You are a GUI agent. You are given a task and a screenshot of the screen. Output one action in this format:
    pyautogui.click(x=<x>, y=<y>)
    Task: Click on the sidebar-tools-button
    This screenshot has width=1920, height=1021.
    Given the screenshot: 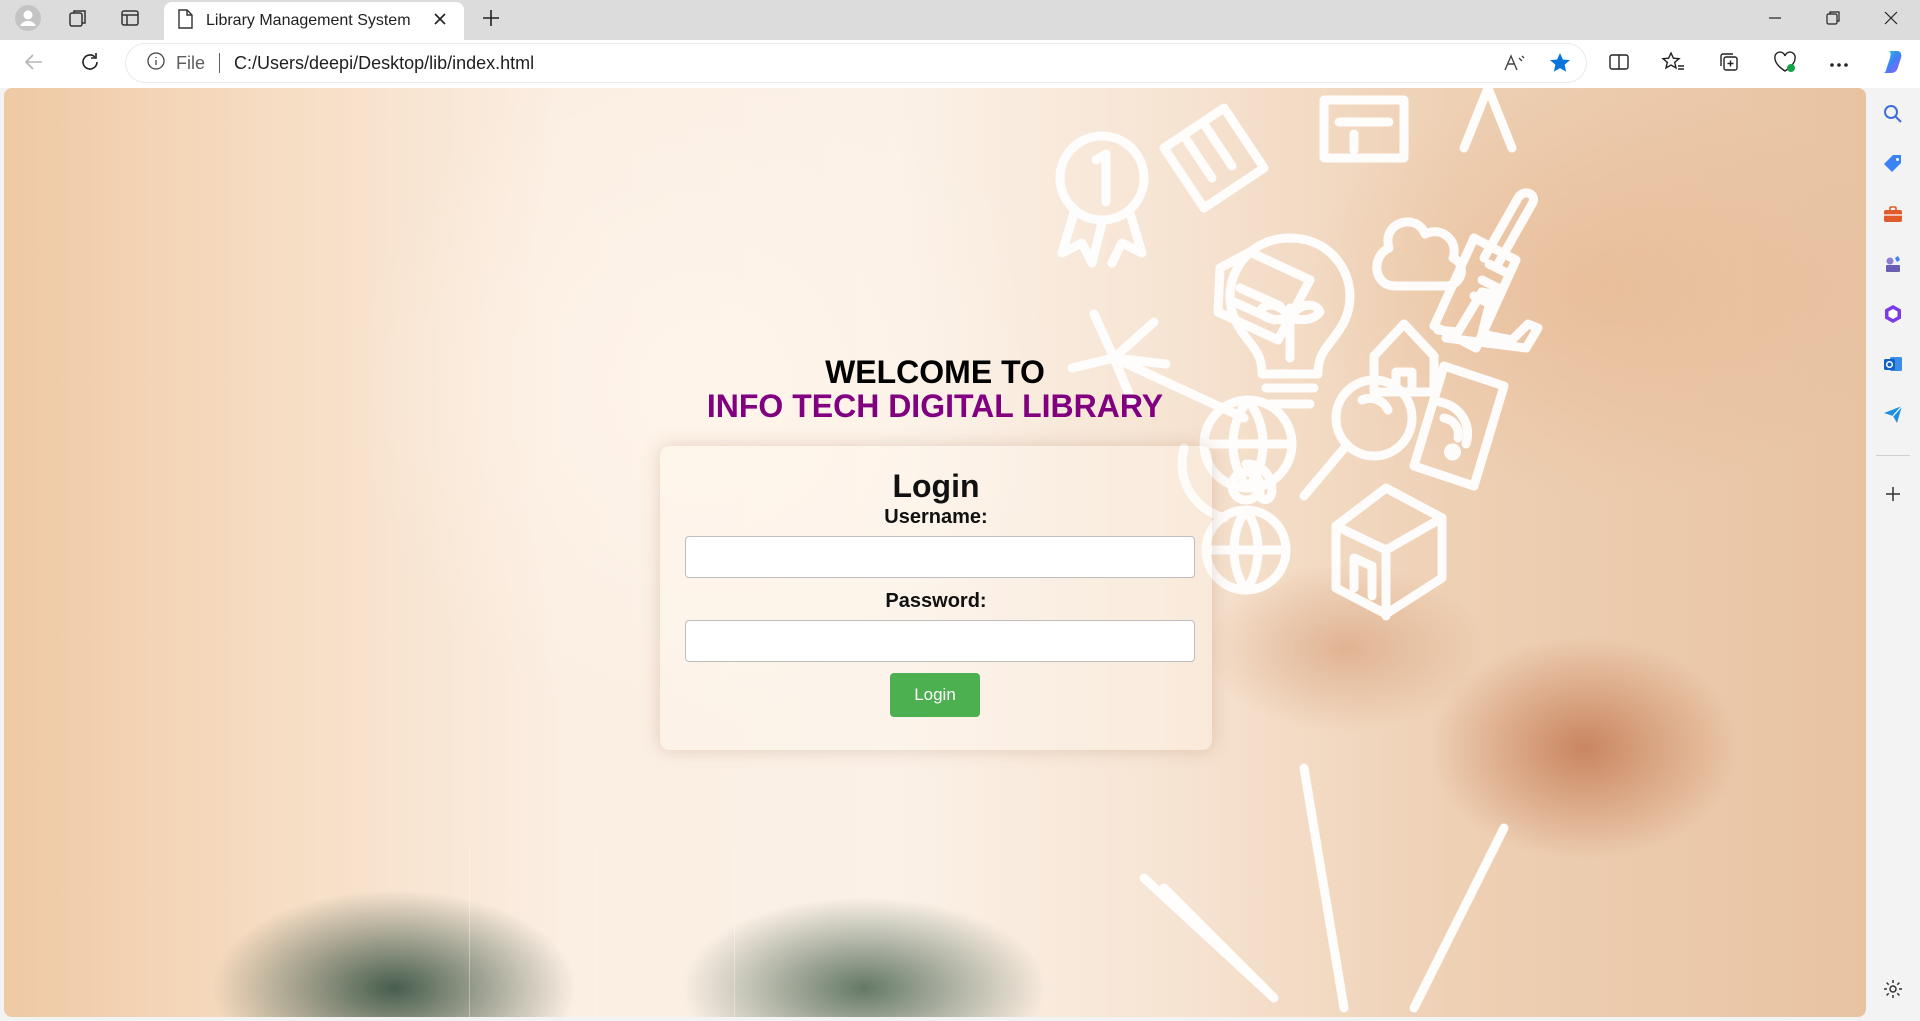 What is the action you would take?
    pyautogui.click(x=1893, y=216)
    